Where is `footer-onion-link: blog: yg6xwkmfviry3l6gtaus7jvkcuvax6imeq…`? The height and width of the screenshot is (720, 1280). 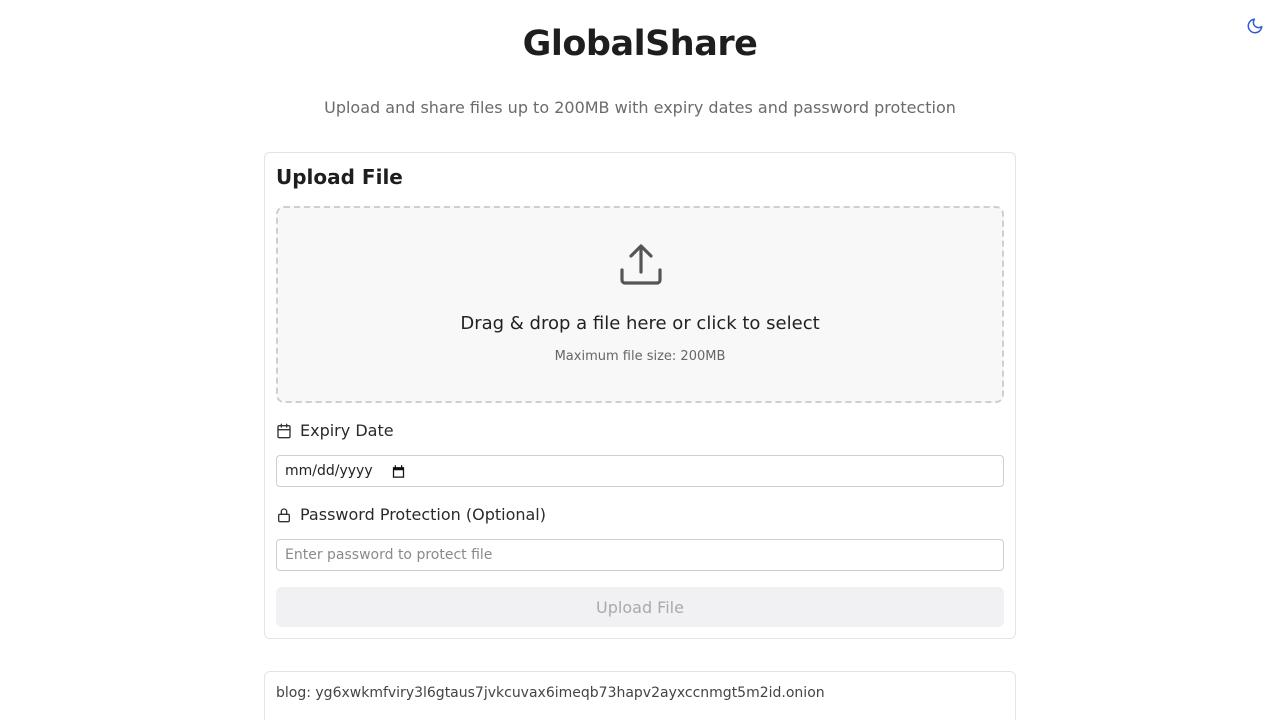 footer-onion-link: blog: yg6xwkmfviry3l6gtaus7jvkcuvax6imeq… is located at coordinates (550, 693).